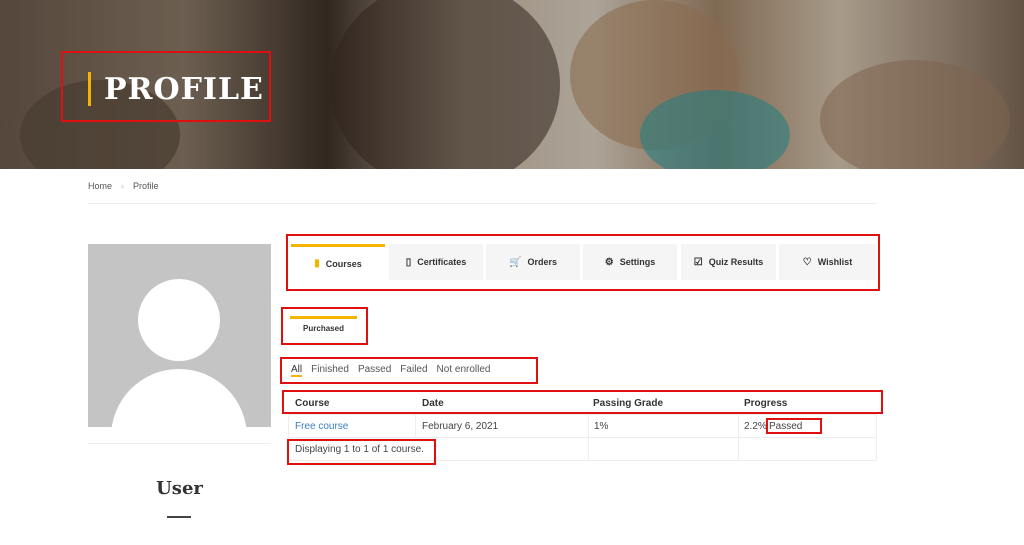  I want to click on avatar-placeholder-icon, so click(179, 320).